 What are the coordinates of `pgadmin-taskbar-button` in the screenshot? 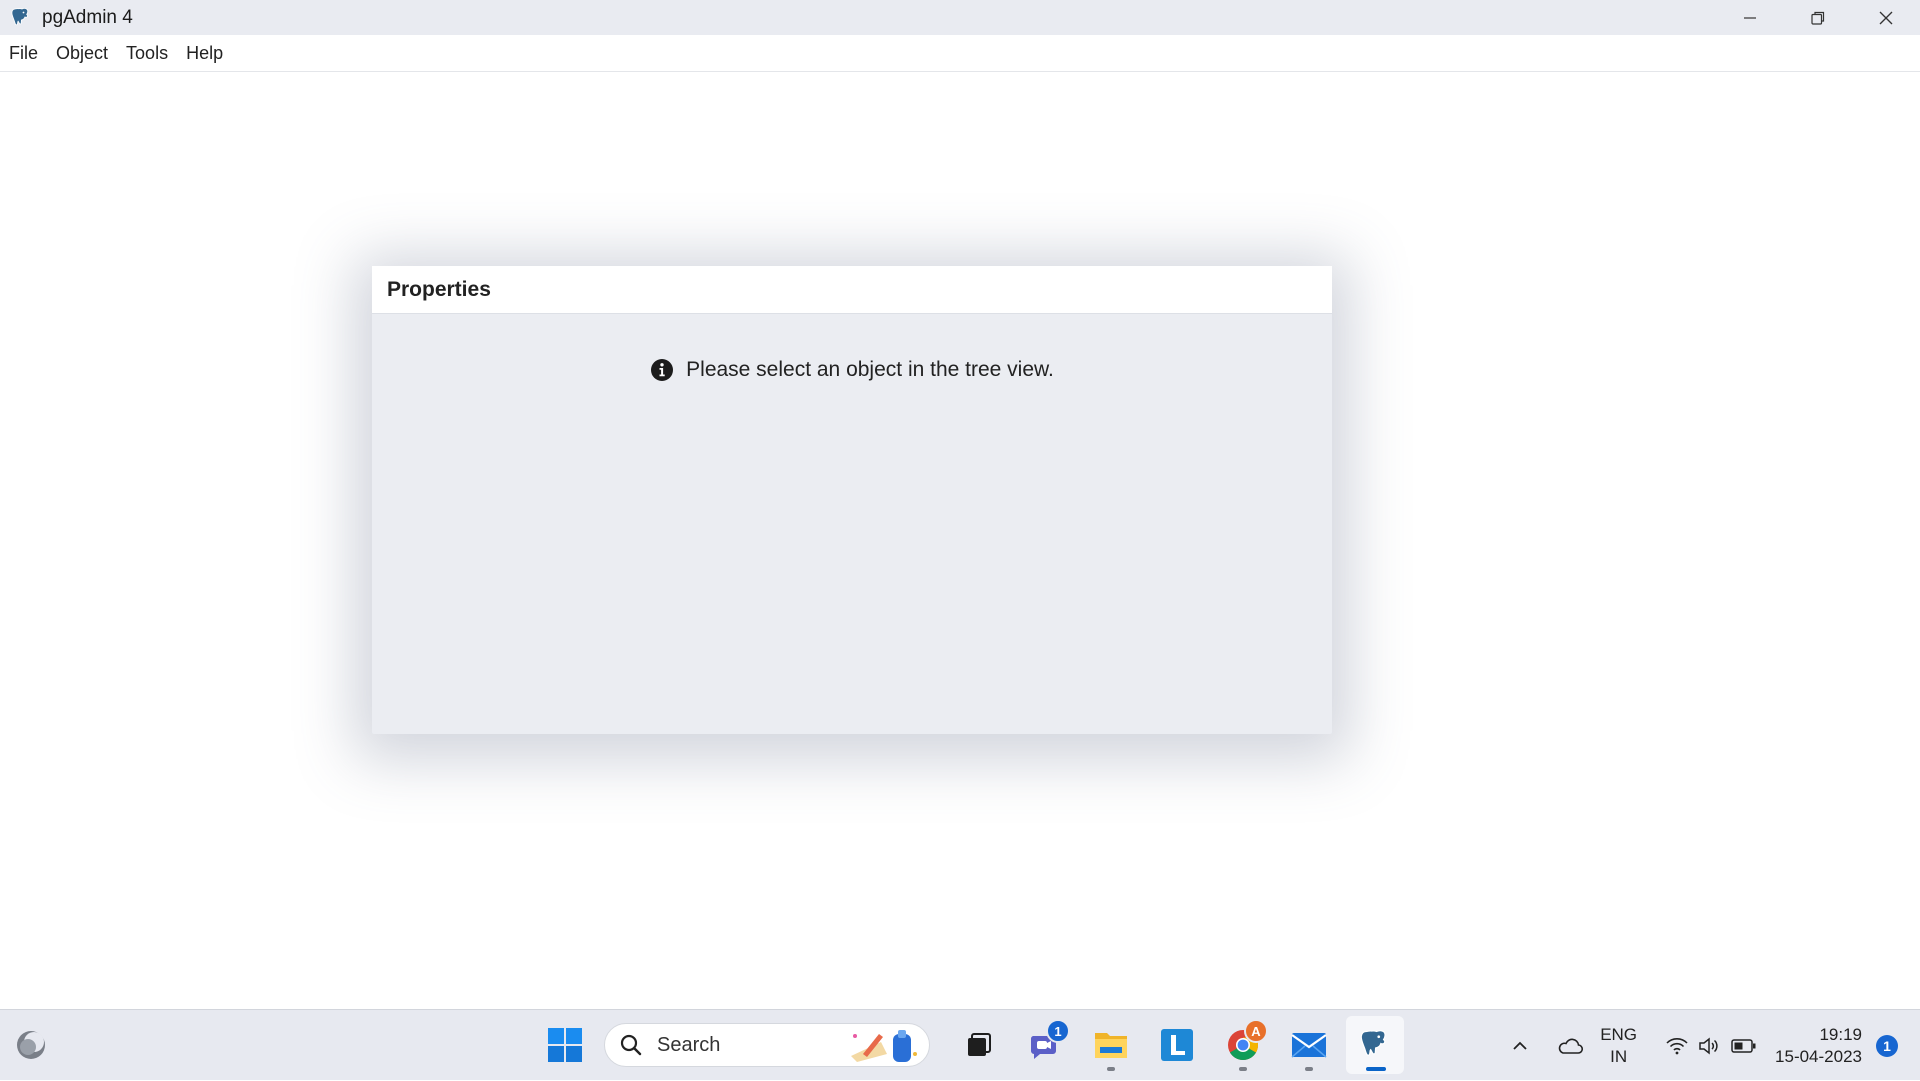 It's located at (1375, 1045).